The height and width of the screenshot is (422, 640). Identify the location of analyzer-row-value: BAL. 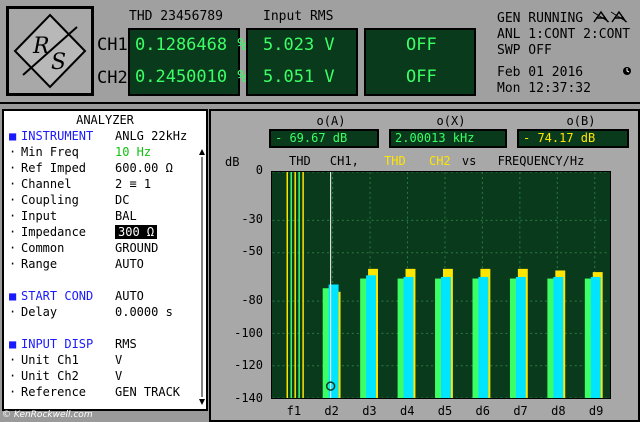
(126, 216).